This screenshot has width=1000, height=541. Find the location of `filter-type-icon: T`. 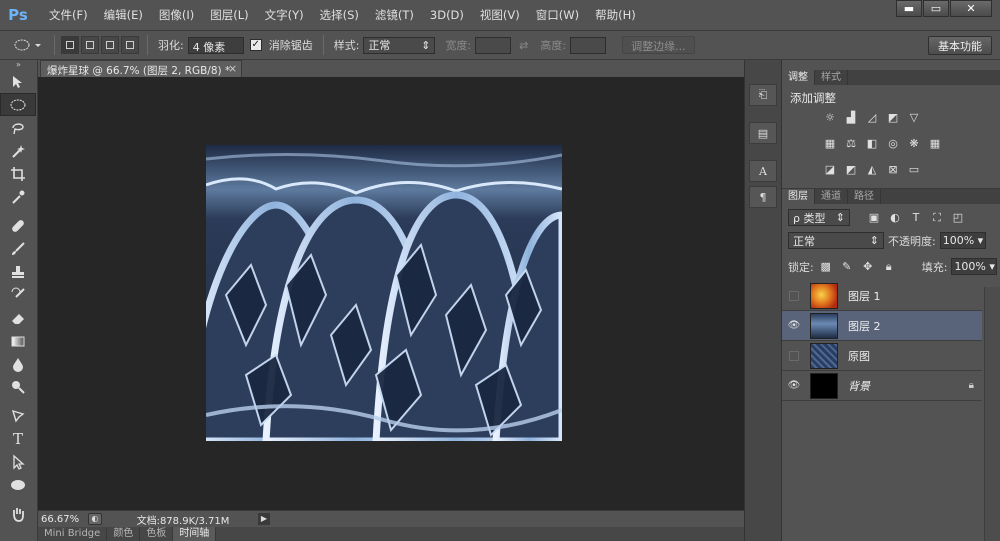

filter-type-icon: T is located at coordinates (916, 218).